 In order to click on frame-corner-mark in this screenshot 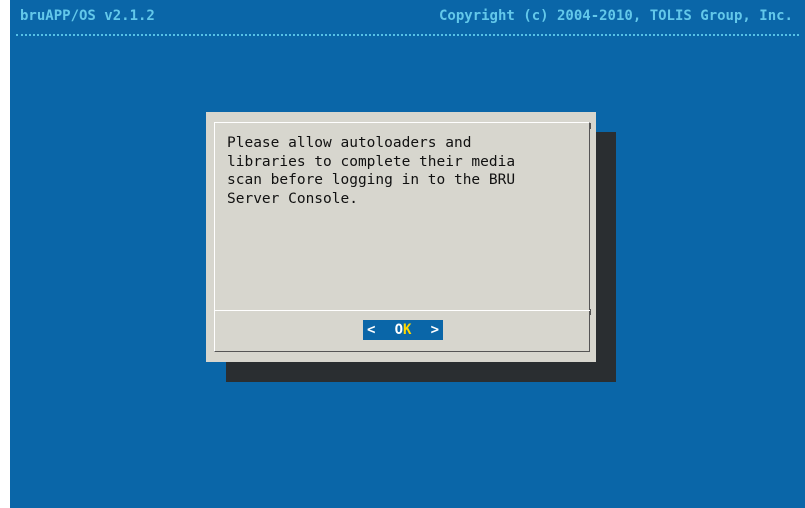, I will do `click(590, 126)`.